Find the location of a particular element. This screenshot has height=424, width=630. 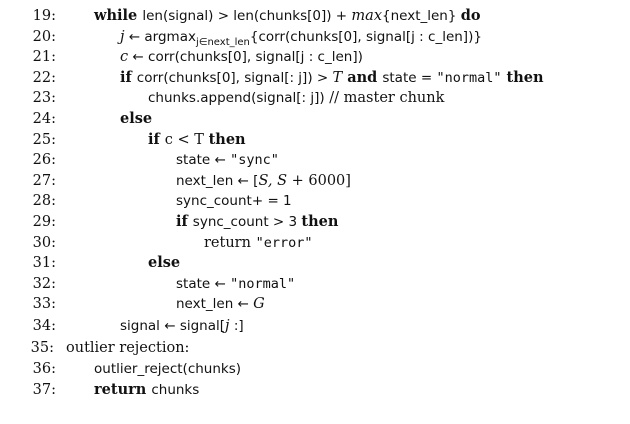

code-token: sync_count > 3 is located at coordinates (247, 222).